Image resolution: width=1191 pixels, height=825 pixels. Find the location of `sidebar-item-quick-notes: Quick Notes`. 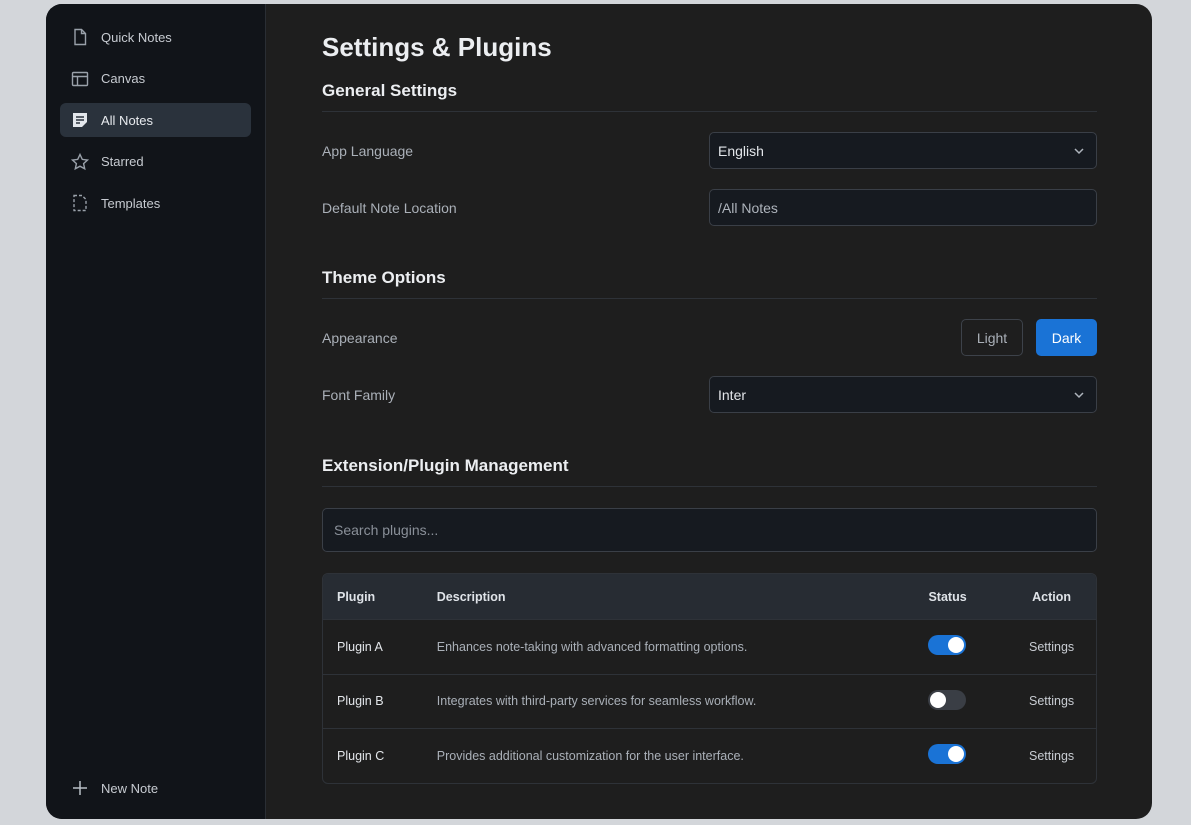

sidebar-item-quick-notes: Quick Notes is located at coordinates (155, 37).